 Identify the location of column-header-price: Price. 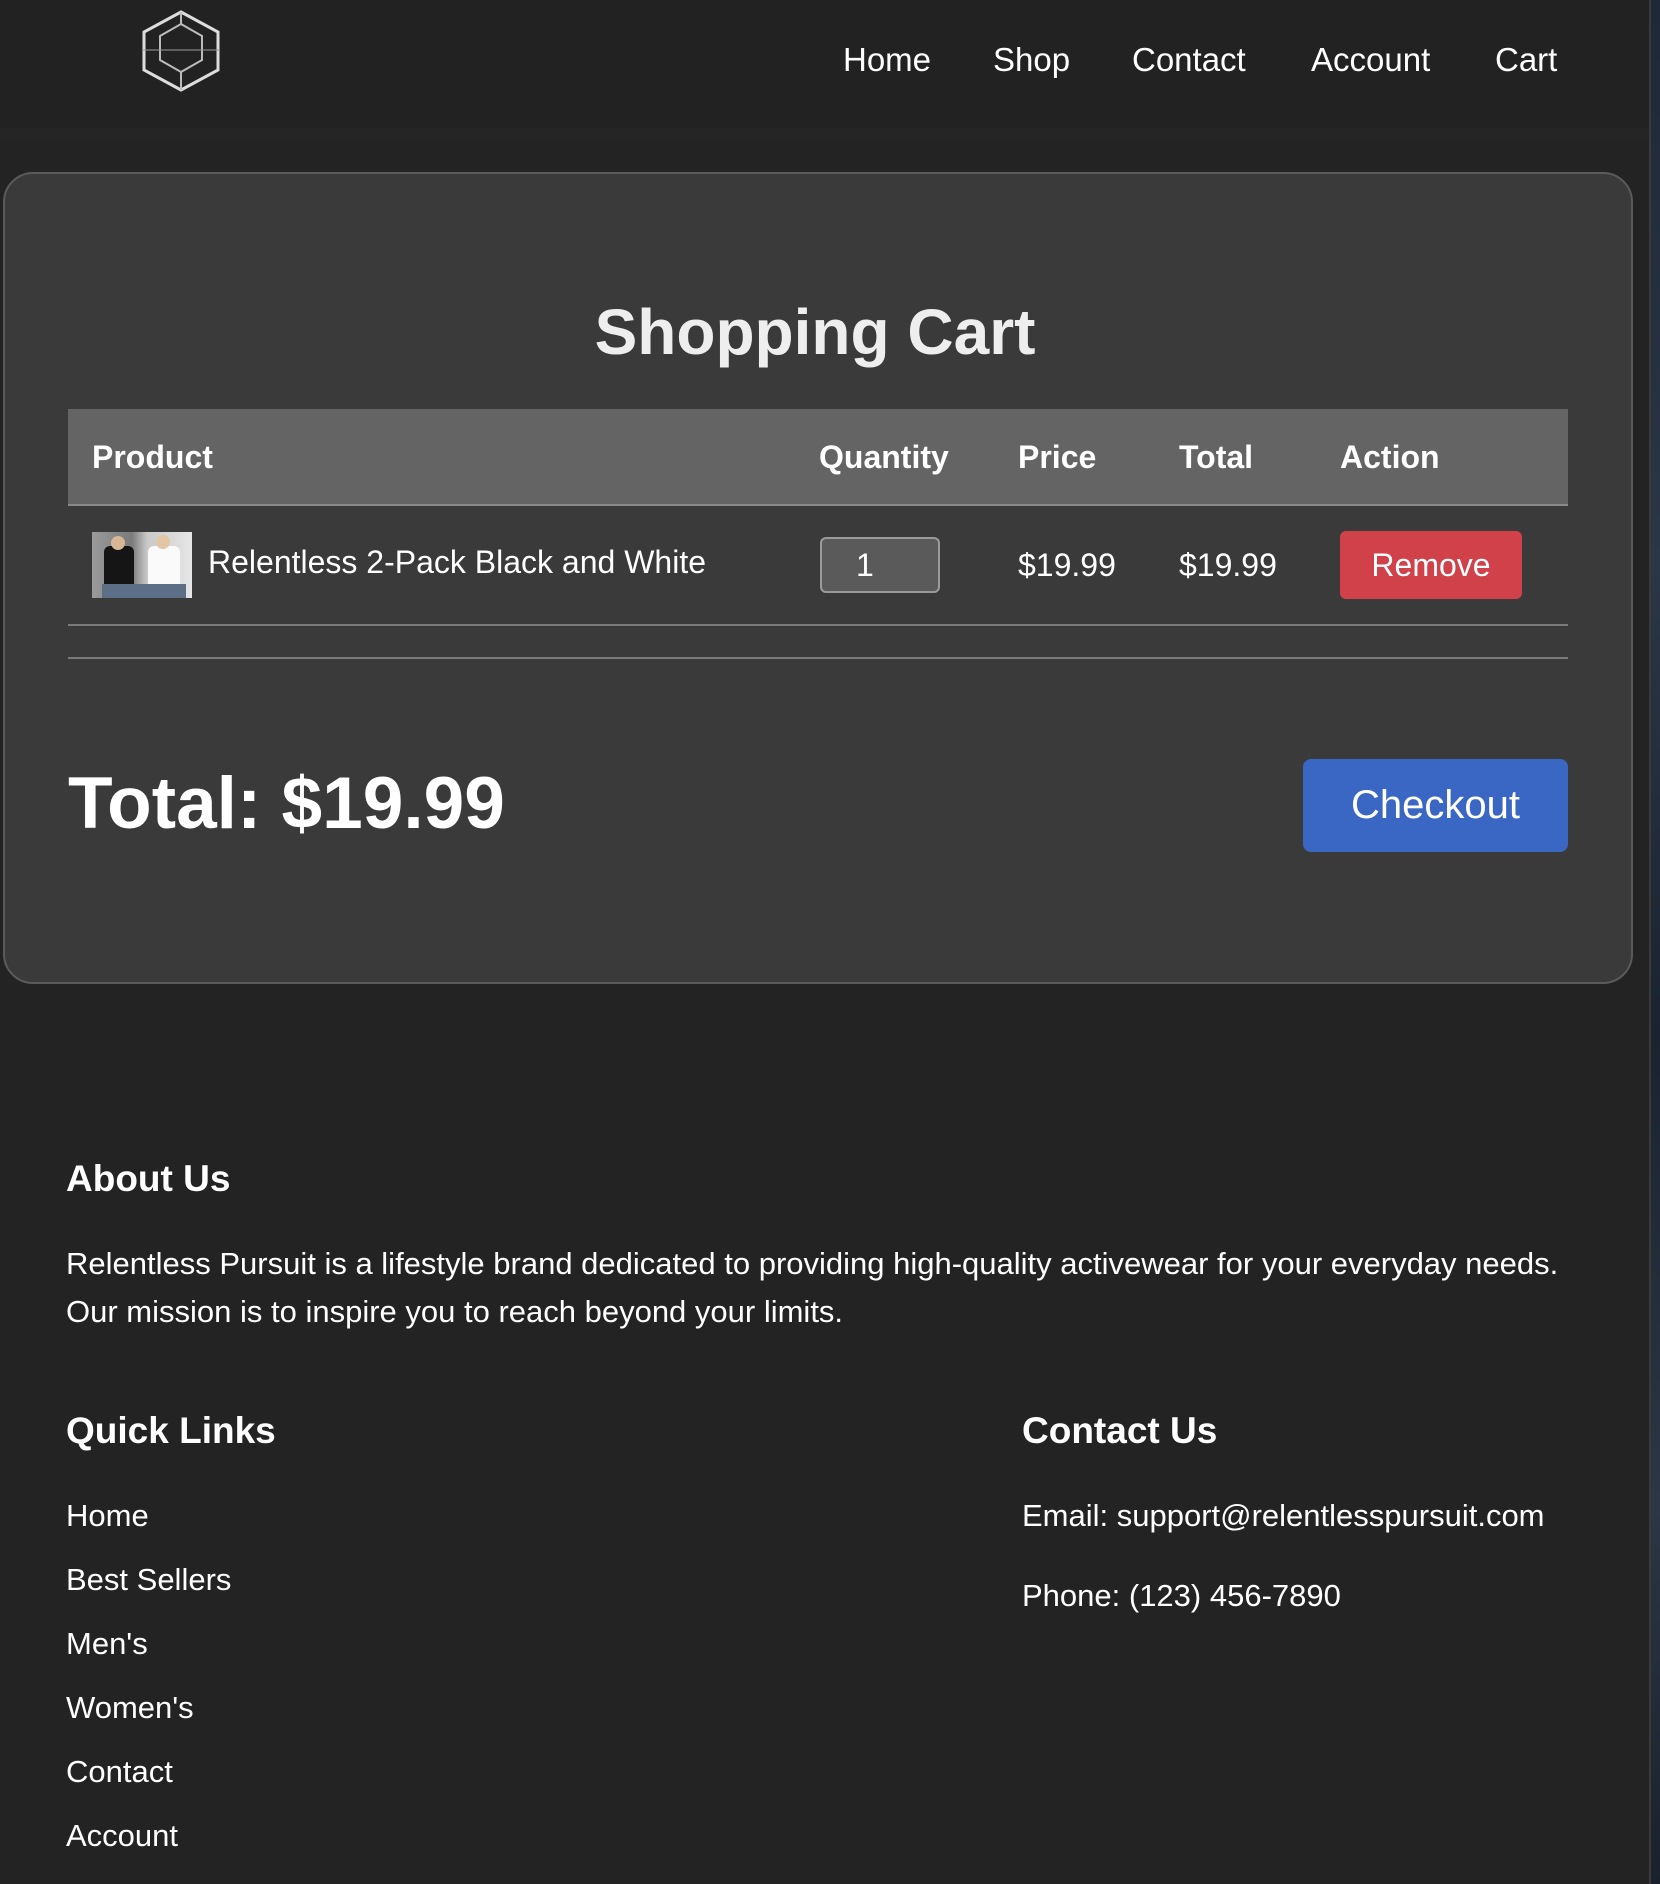
(1057, 457).